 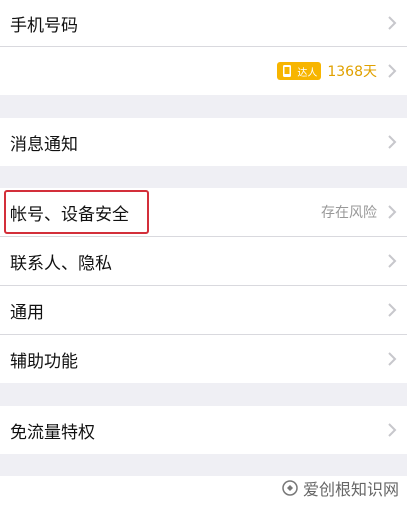 I want to click on general-label: 通用, so click(x=27, y=312).